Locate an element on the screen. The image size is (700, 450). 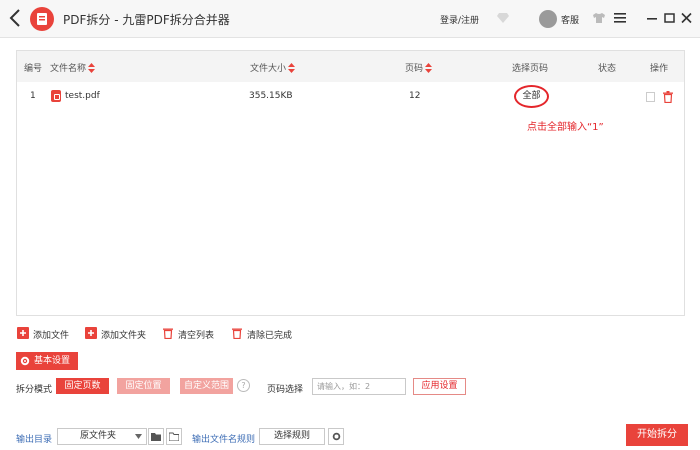
add-file-label: 添加文件 is located at coordinates (51, 336).